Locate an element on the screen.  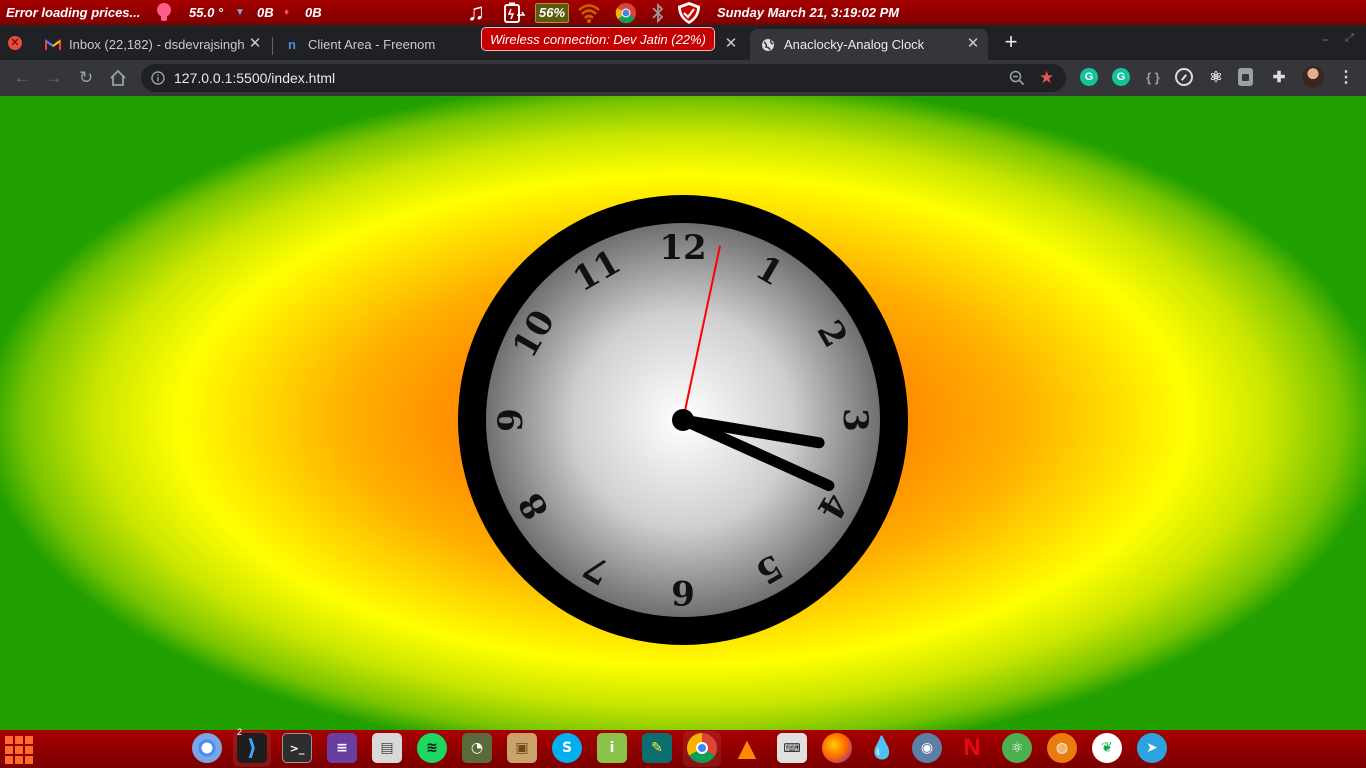
freenom-icon: n is located at coordinates (292, 44).